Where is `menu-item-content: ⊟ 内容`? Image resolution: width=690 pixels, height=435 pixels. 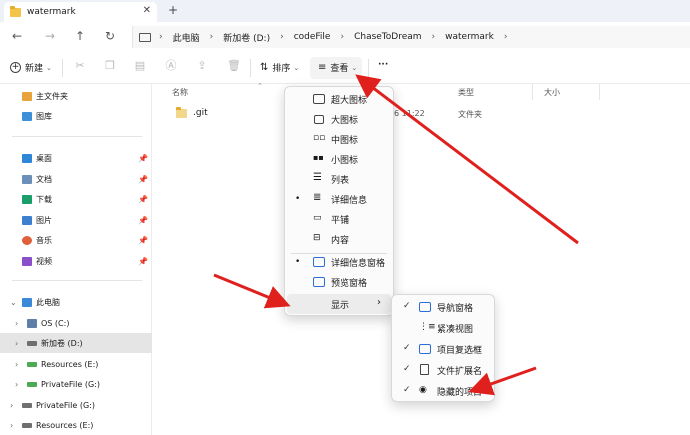 menu-item-content: ⊟ 内容 is located at coordinates (339, 239).